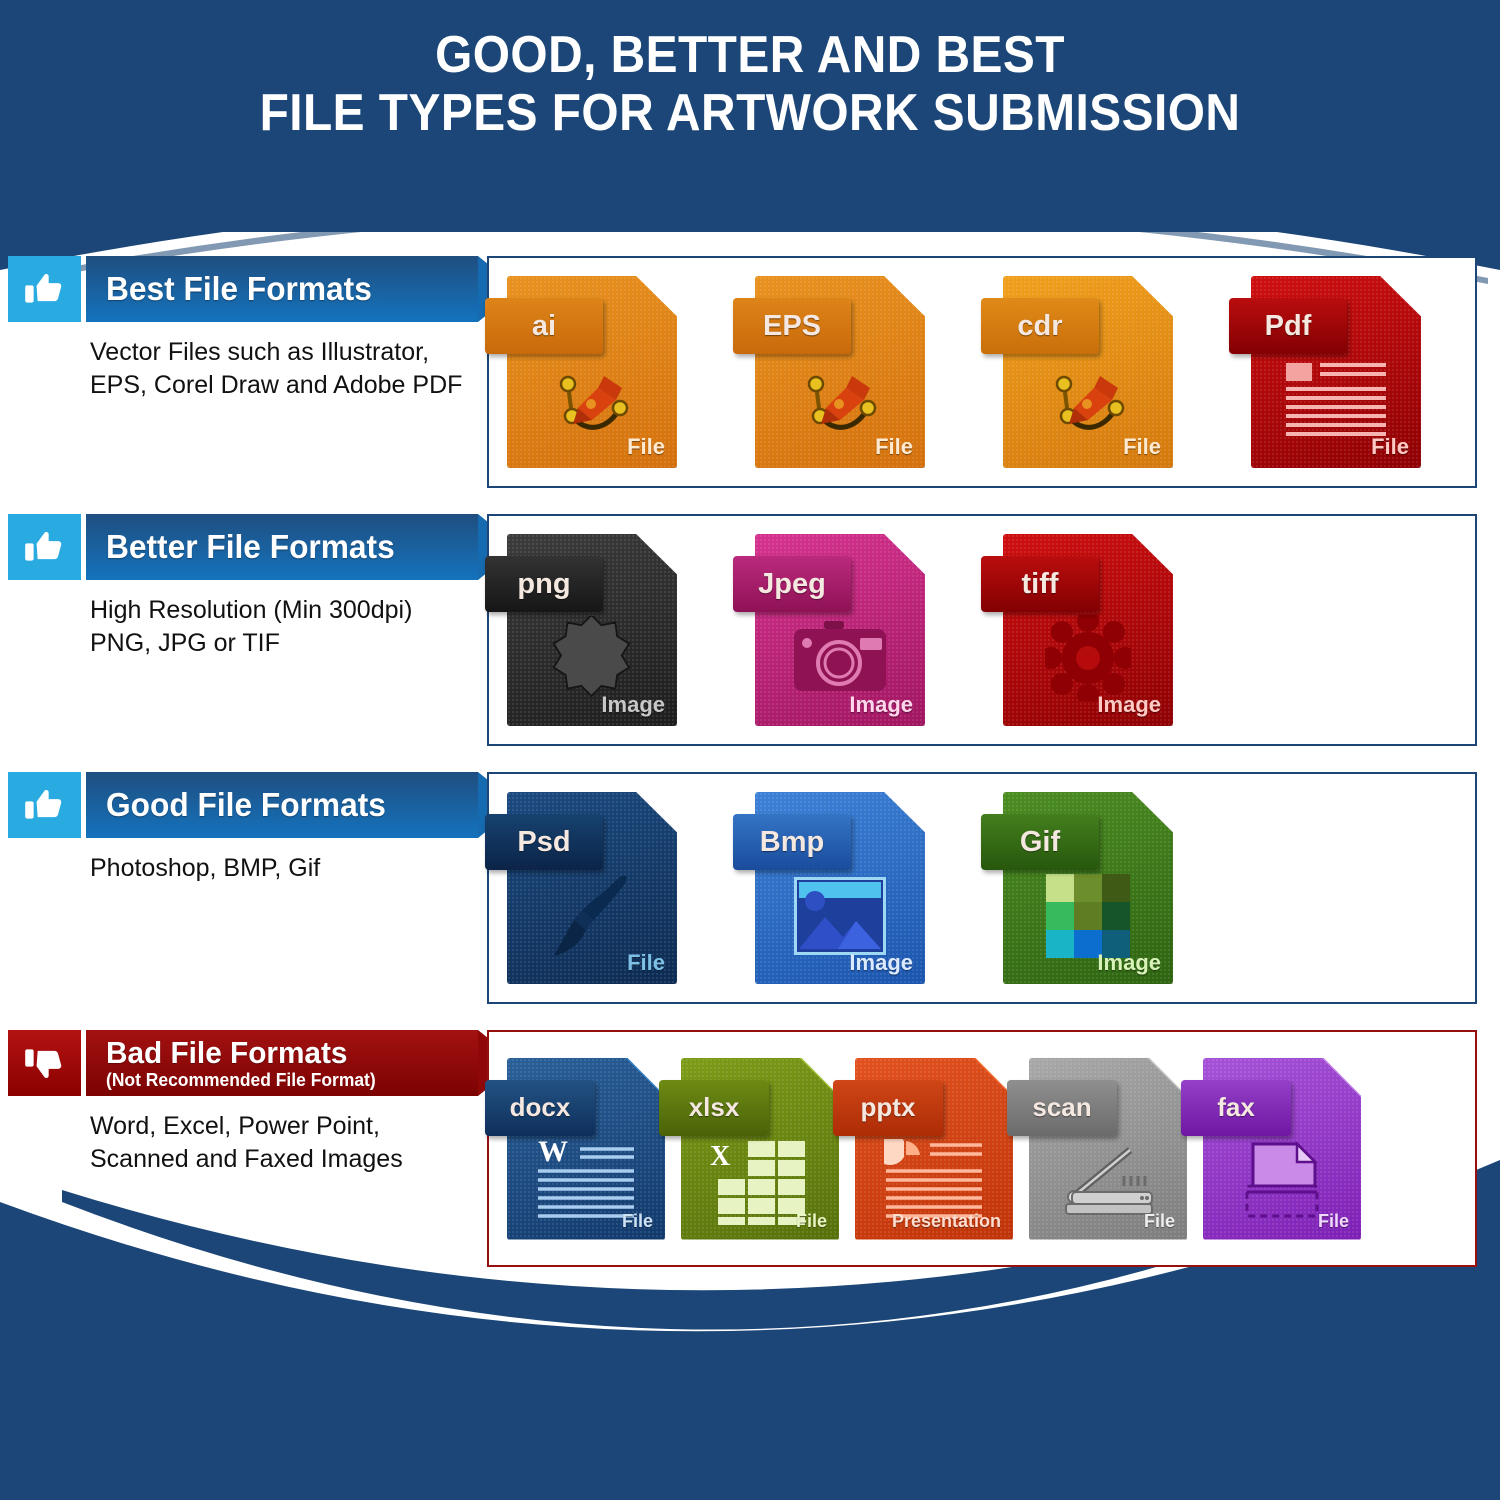 This screenshot has width=1500, height=1500. What do you see at coordinates (581, 372) in the screenshot?
I see `file-type-icon-ai: File ai` at bounding box center [581, 372].